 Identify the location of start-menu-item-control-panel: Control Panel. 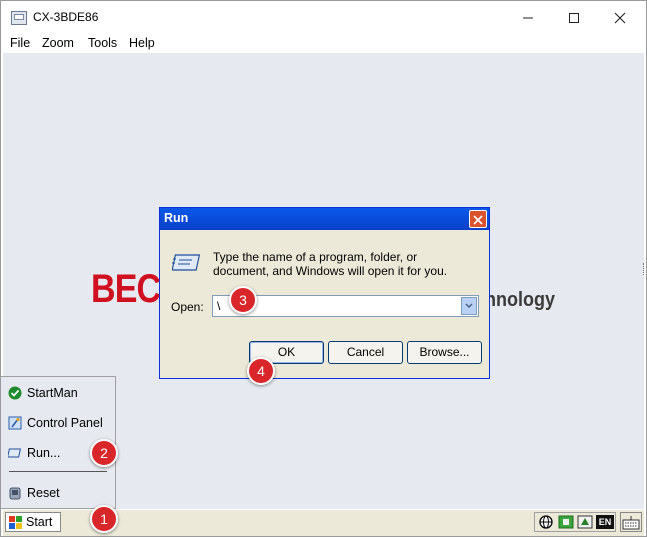
(57, 423).